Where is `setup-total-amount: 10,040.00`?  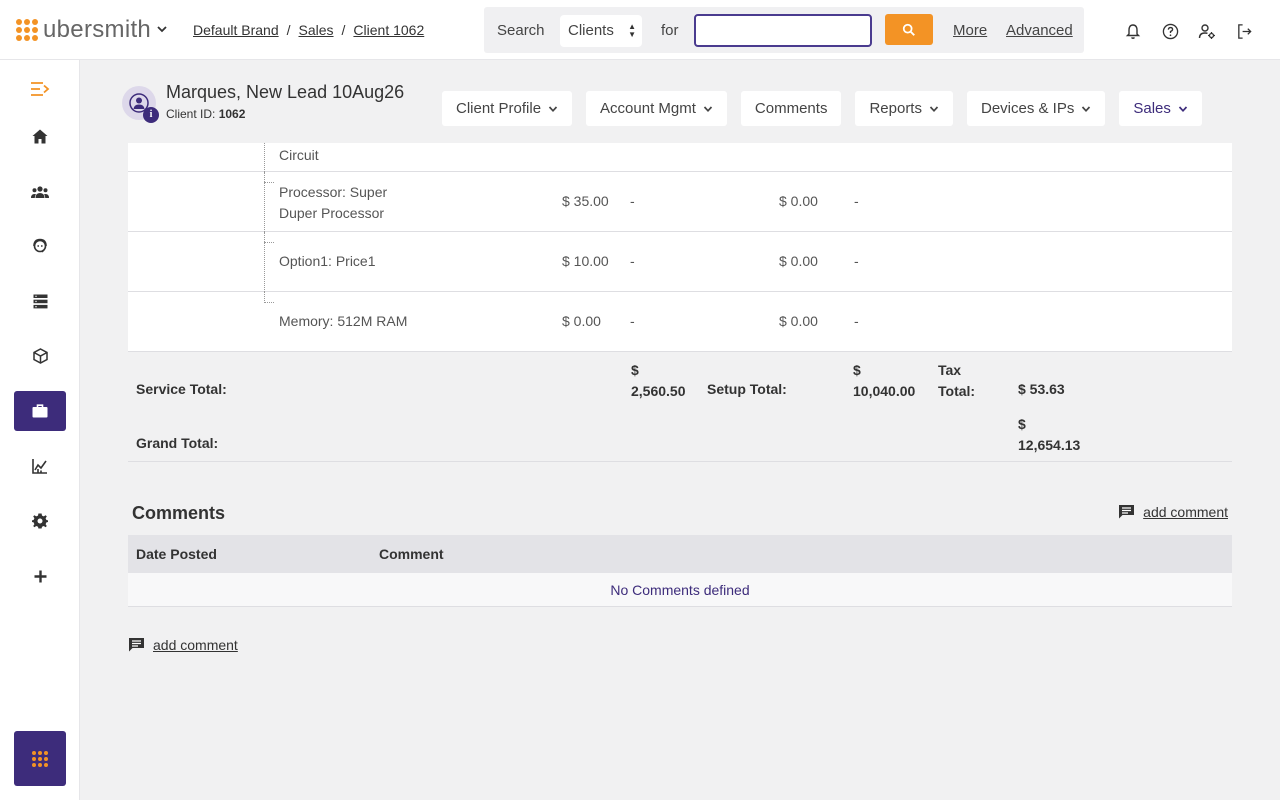 setup-total-amount: 10,040.00 is located at coordinates (884, 391).